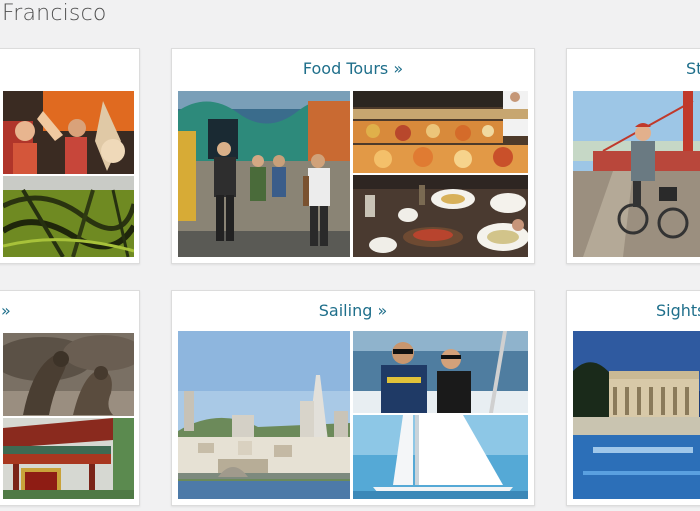 This screenshot has width=700, height=511. I want to click on category-card-top-left, so click(70, 156).